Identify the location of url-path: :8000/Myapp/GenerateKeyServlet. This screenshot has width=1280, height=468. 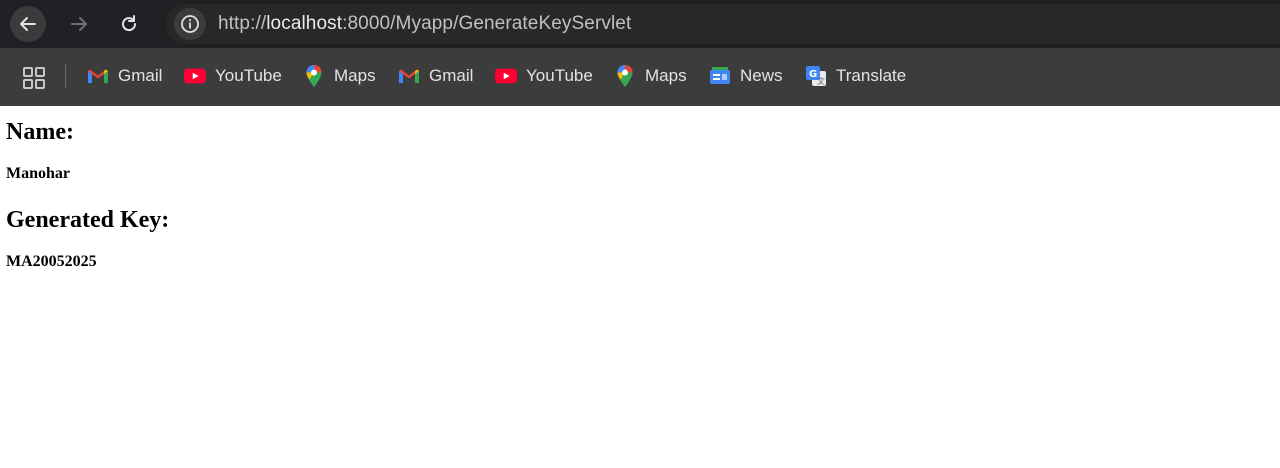
(487, 23).